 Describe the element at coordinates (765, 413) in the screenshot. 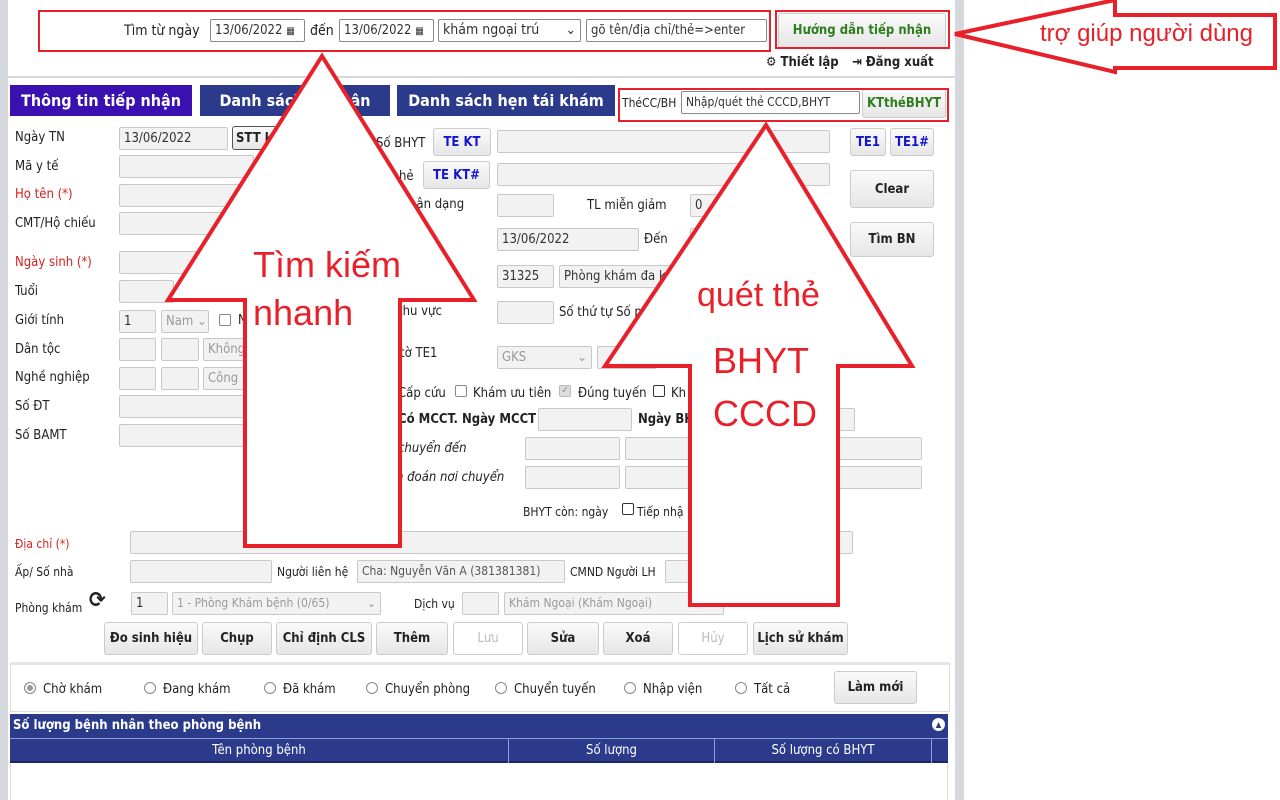

I see `annotation-text: CCCD` at that location.